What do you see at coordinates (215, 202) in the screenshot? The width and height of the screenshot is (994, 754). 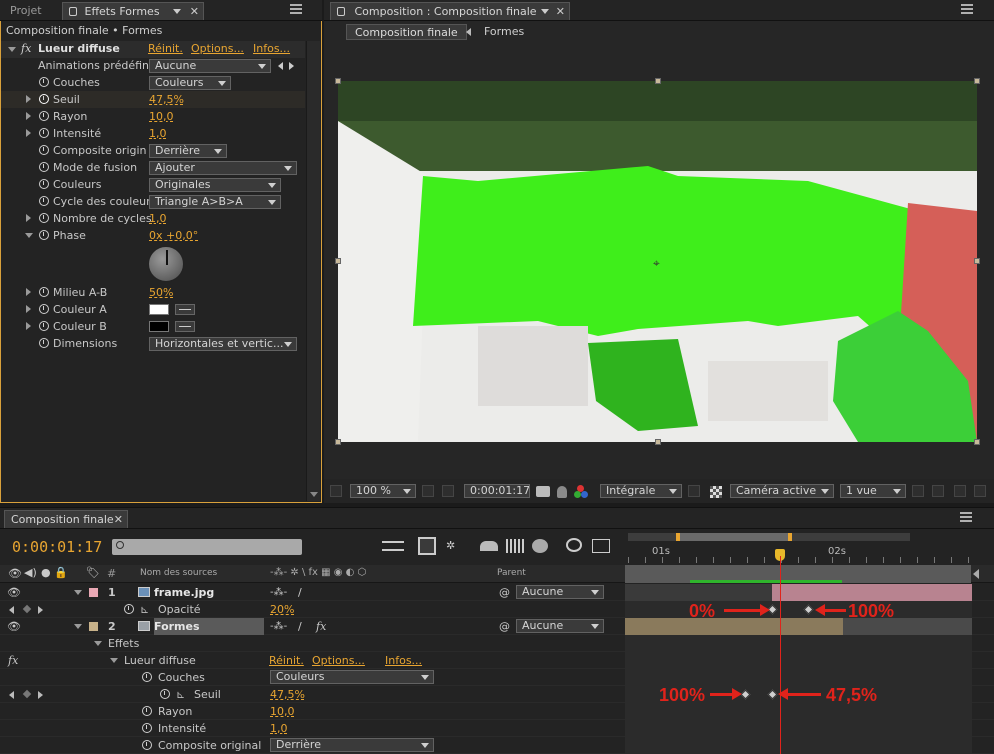 I see `property-dropdown: Triangle A>B>A` at bounding box center [215, 202].